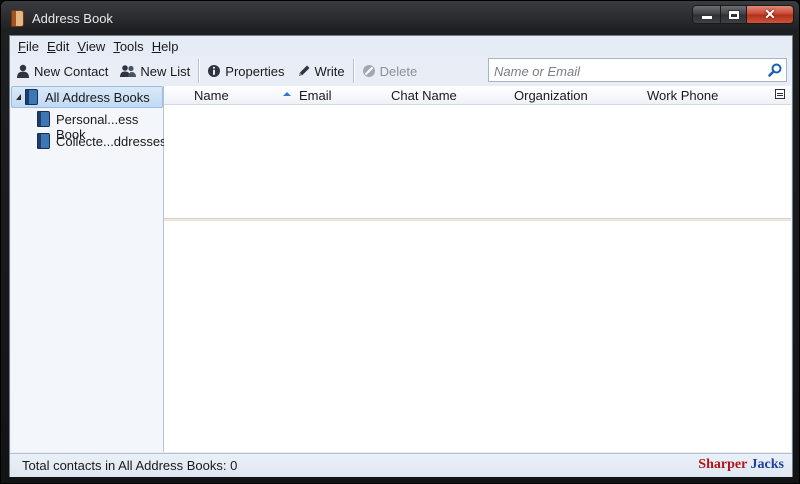  I want to click on close-button: ✕, so click(770, 14).